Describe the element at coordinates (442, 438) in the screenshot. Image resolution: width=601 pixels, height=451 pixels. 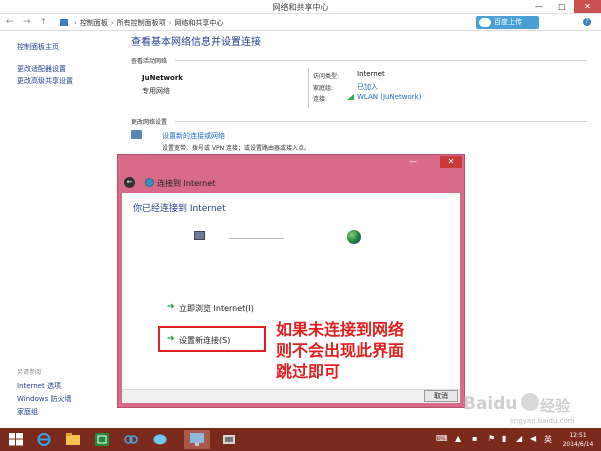
I see `keyboard-icon: ⌨` at that location.